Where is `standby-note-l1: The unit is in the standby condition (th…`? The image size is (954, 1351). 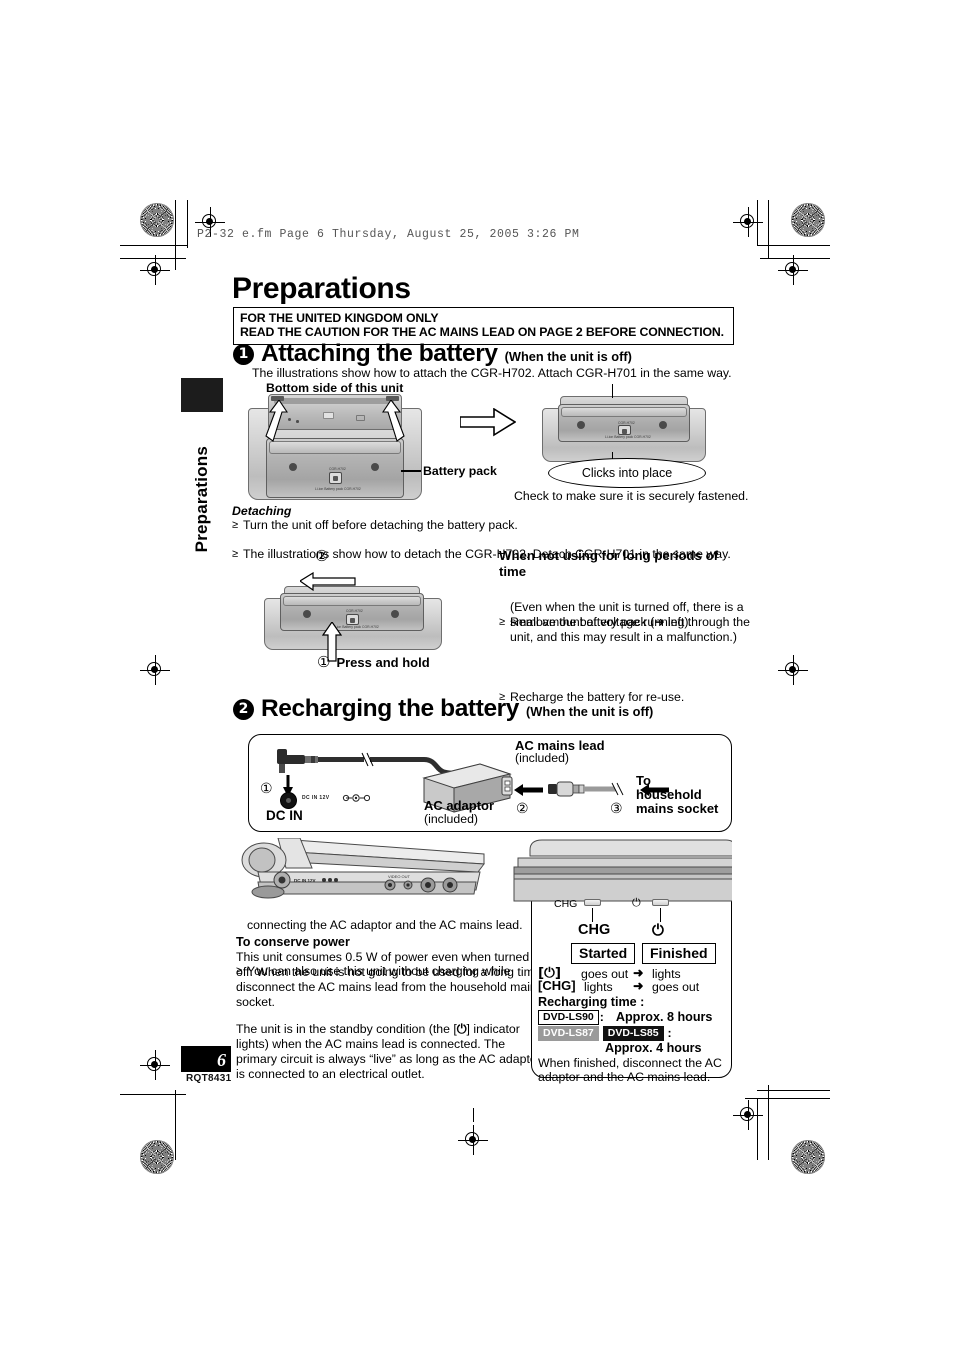 standby-note-l1: The unit is in the standby condition (th… is located at coordinates (378, 1029).